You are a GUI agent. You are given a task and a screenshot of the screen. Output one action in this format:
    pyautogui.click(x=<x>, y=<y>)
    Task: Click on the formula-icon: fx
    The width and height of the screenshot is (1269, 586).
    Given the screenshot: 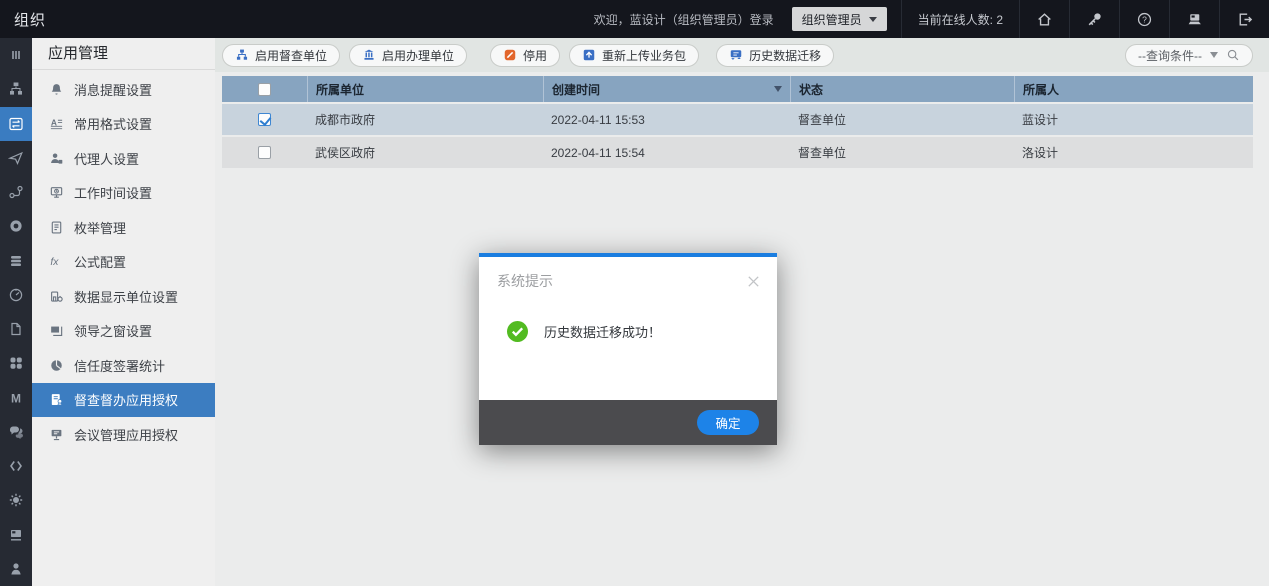 What is the action you would take?
    pyautogui.click(x=56, y=262)
    